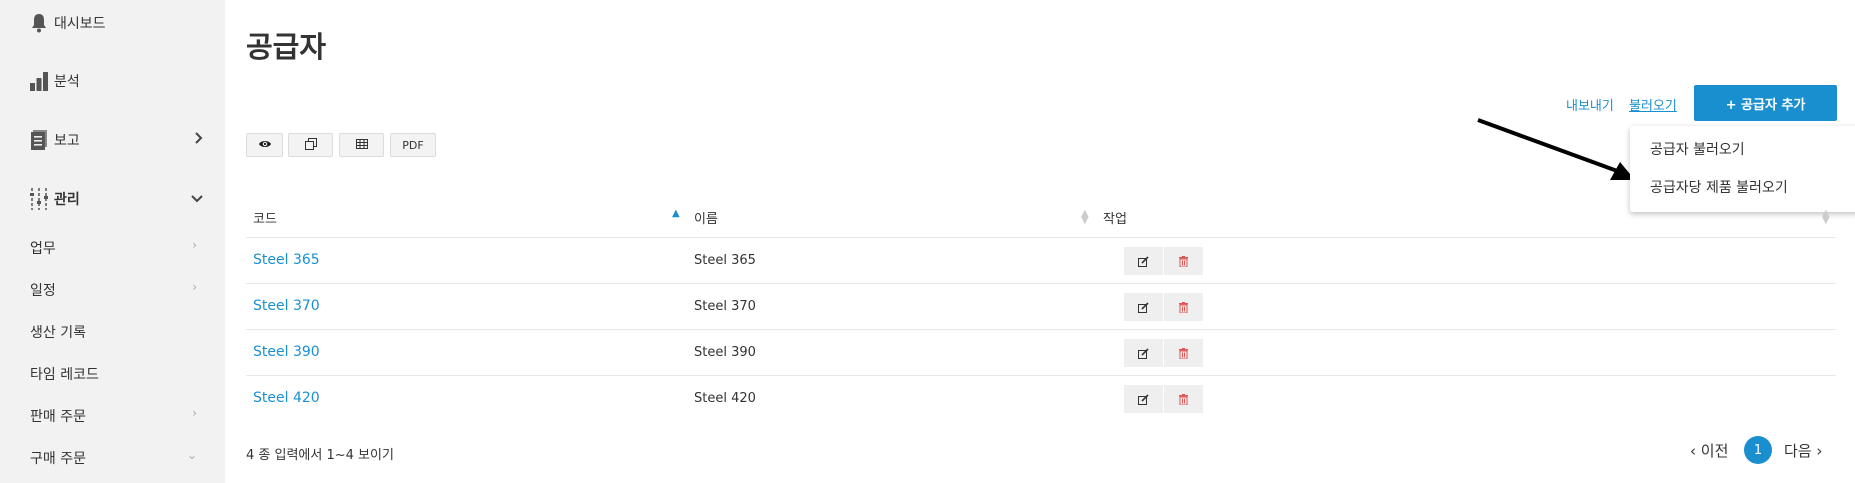 The width and height of the screenshot is (1855, 483). What do you see at coordinates (725, 260) in the screenshot?
I see `supplier-name: Steel 365` at bounding box center [725, 260].